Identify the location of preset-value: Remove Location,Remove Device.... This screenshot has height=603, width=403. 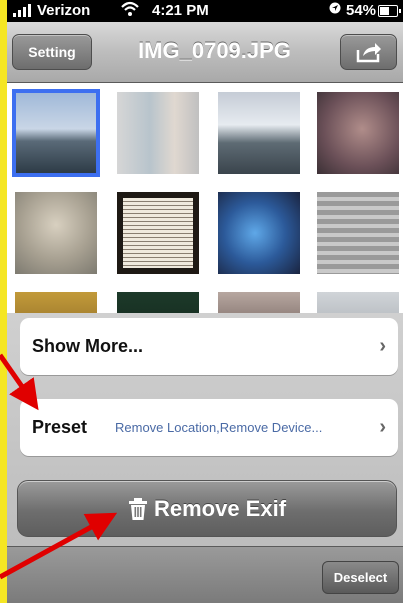
(219, 427).